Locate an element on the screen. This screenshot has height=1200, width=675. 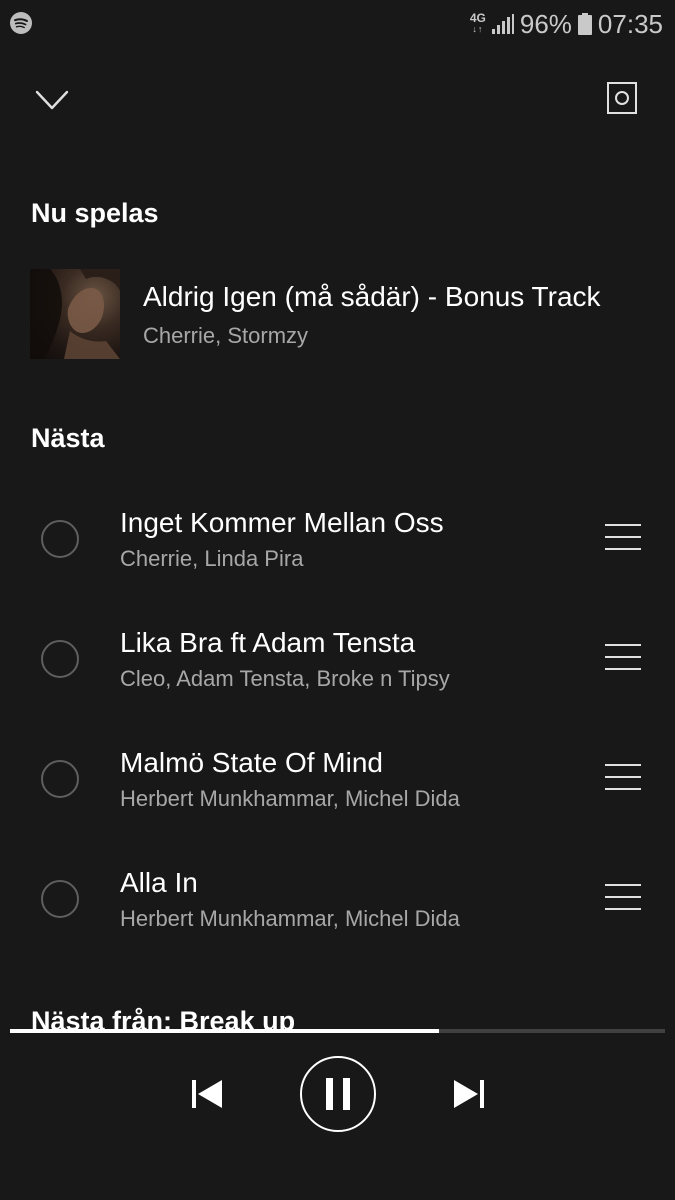
pause-icon is located at coordinates (338, 1094).